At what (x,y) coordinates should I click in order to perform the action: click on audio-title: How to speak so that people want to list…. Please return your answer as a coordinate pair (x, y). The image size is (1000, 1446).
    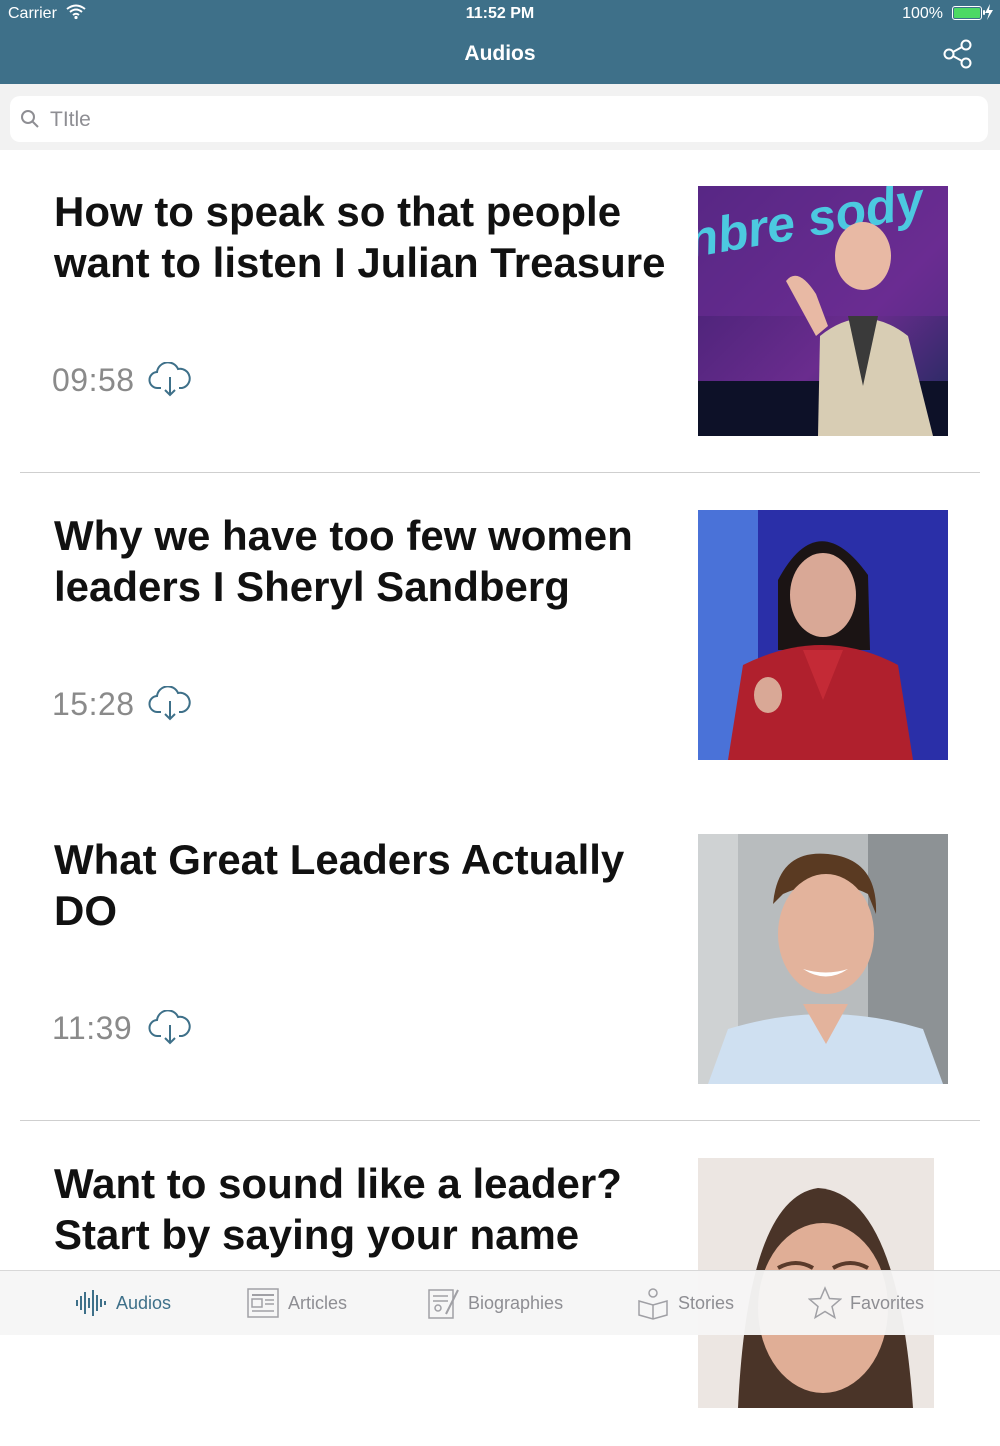
    Looking at the image, I should click on (360, 237).